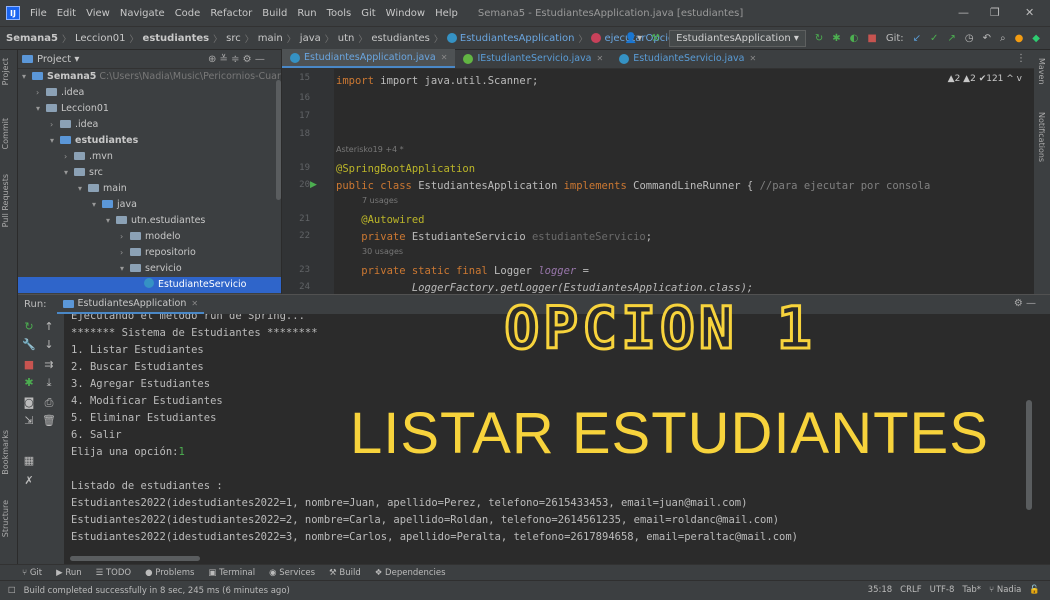 The height and width of the screenshot is (600, 1050). Describe the element at coordinates (5, 200) in the screenshot. I see `side-tab-pull-requests: Pull Requests` at that location.